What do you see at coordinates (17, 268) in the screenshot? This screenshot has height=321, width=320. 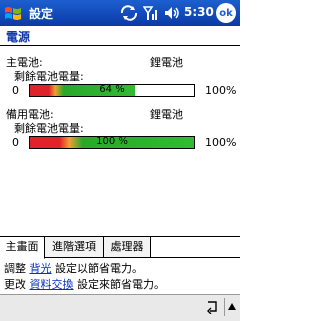 I see `backlight-hint-prefix: 調整` at bounding box center [17, 268].